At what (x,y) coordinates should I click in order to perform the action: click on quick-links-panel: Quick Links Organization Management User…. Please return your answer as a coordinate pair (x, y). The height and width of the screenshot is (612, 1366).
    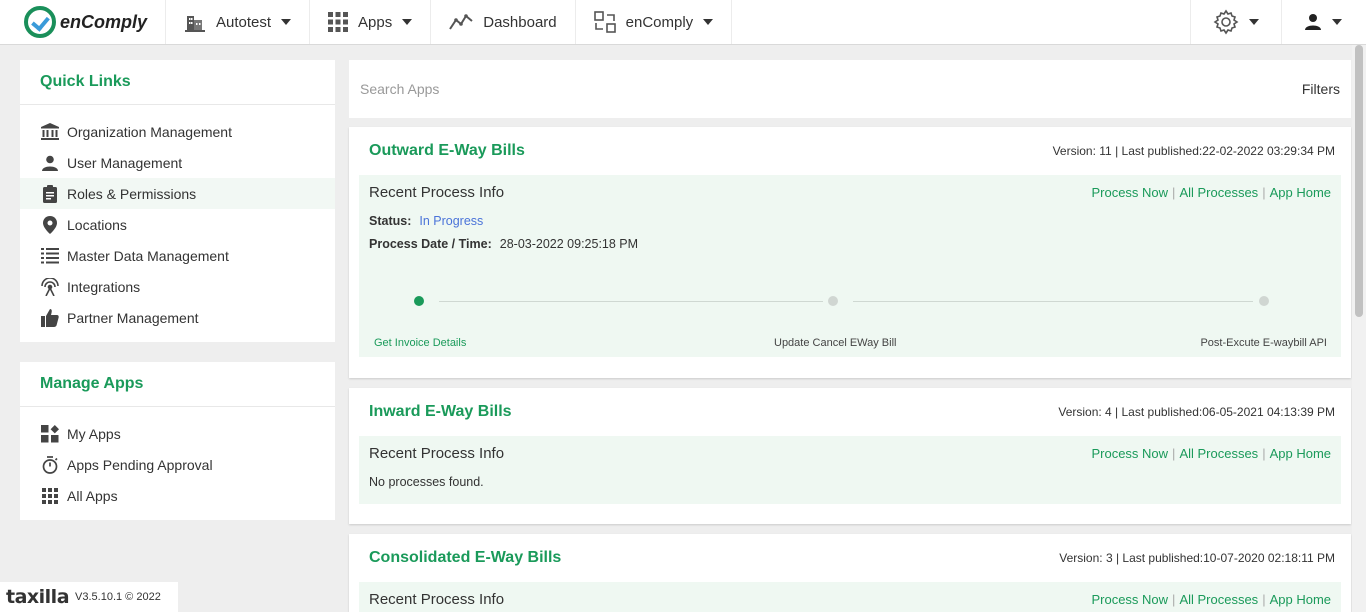
    Looking at the image, I should click on (177, 201).